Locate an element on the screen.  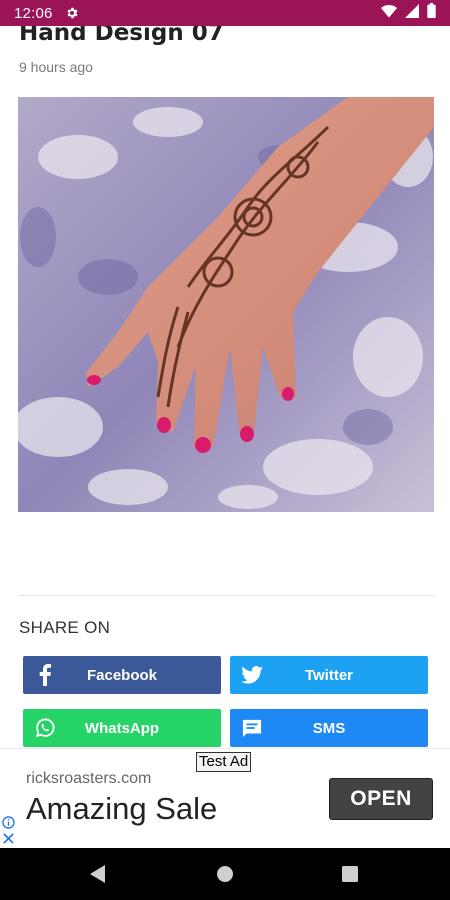
whatsapp-share-button: WhatsApp is located at coordinates (122, 728).